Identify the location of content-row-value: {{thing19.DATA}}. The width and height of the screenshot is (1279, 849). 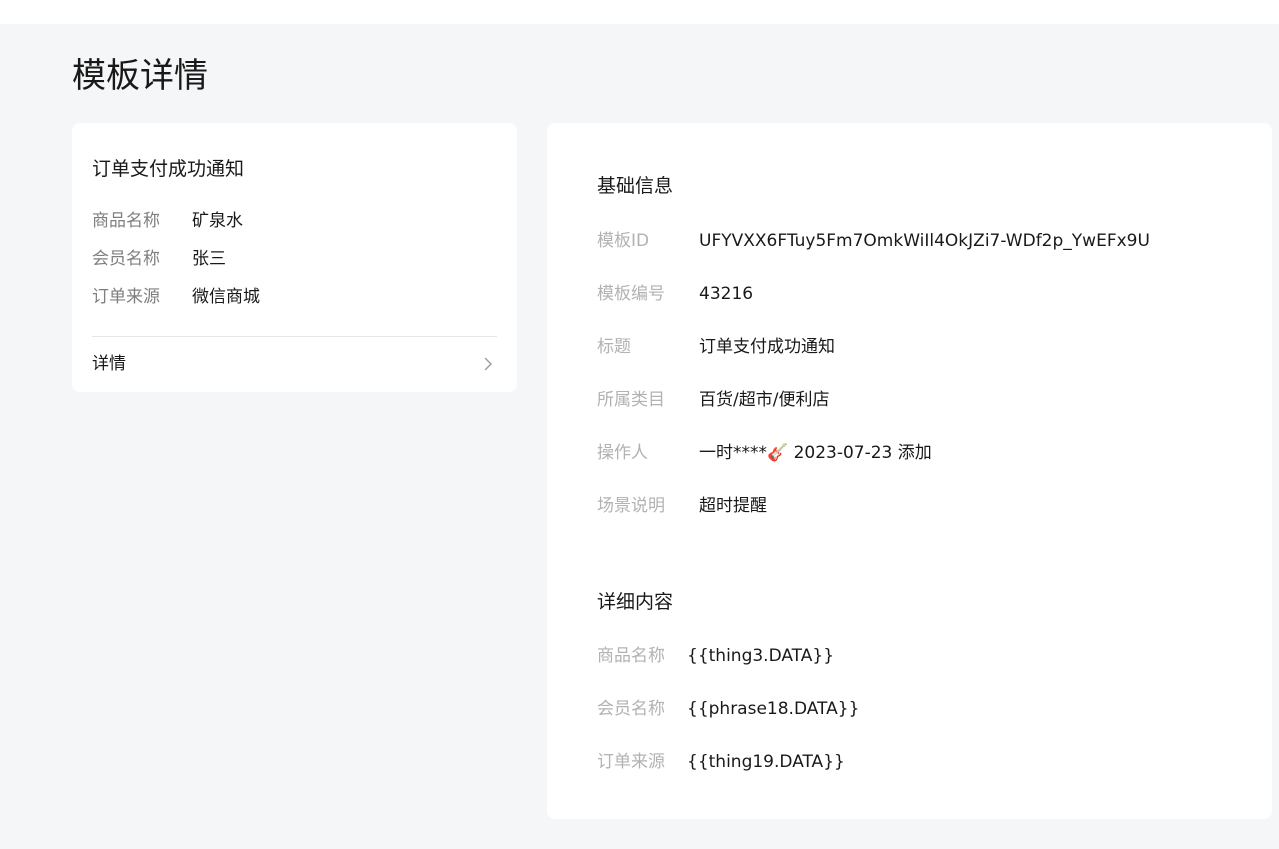
(766, 762).